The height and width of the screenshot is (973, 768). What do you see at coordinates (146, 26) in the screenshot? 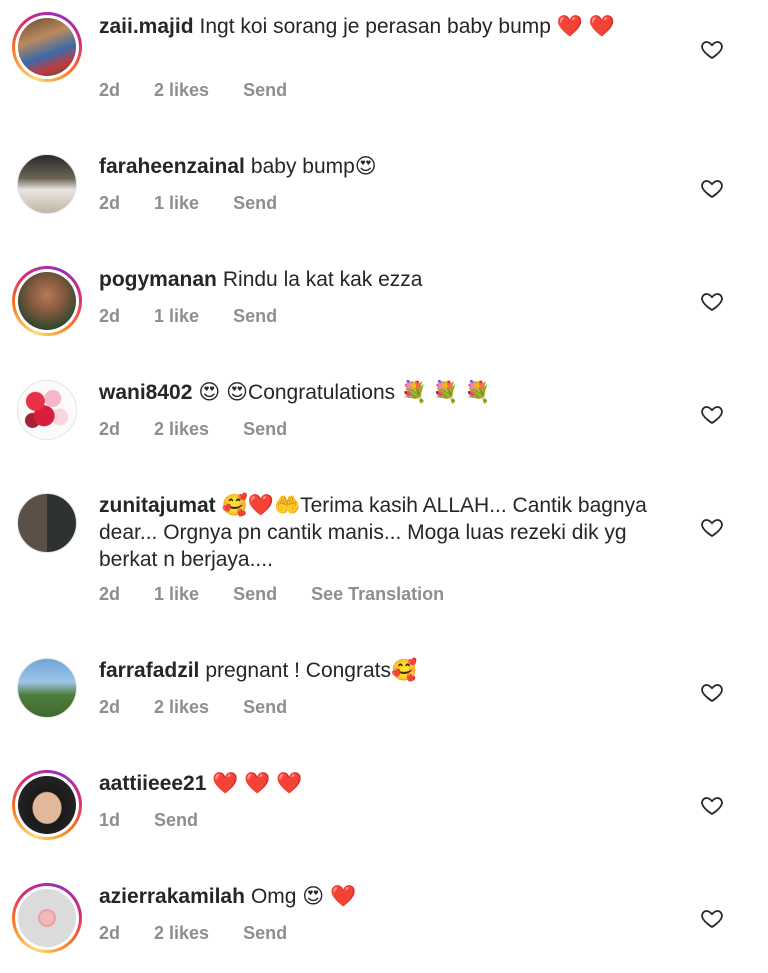
I see `comment-username: zaii.majid` at bounding box center [146, 26].